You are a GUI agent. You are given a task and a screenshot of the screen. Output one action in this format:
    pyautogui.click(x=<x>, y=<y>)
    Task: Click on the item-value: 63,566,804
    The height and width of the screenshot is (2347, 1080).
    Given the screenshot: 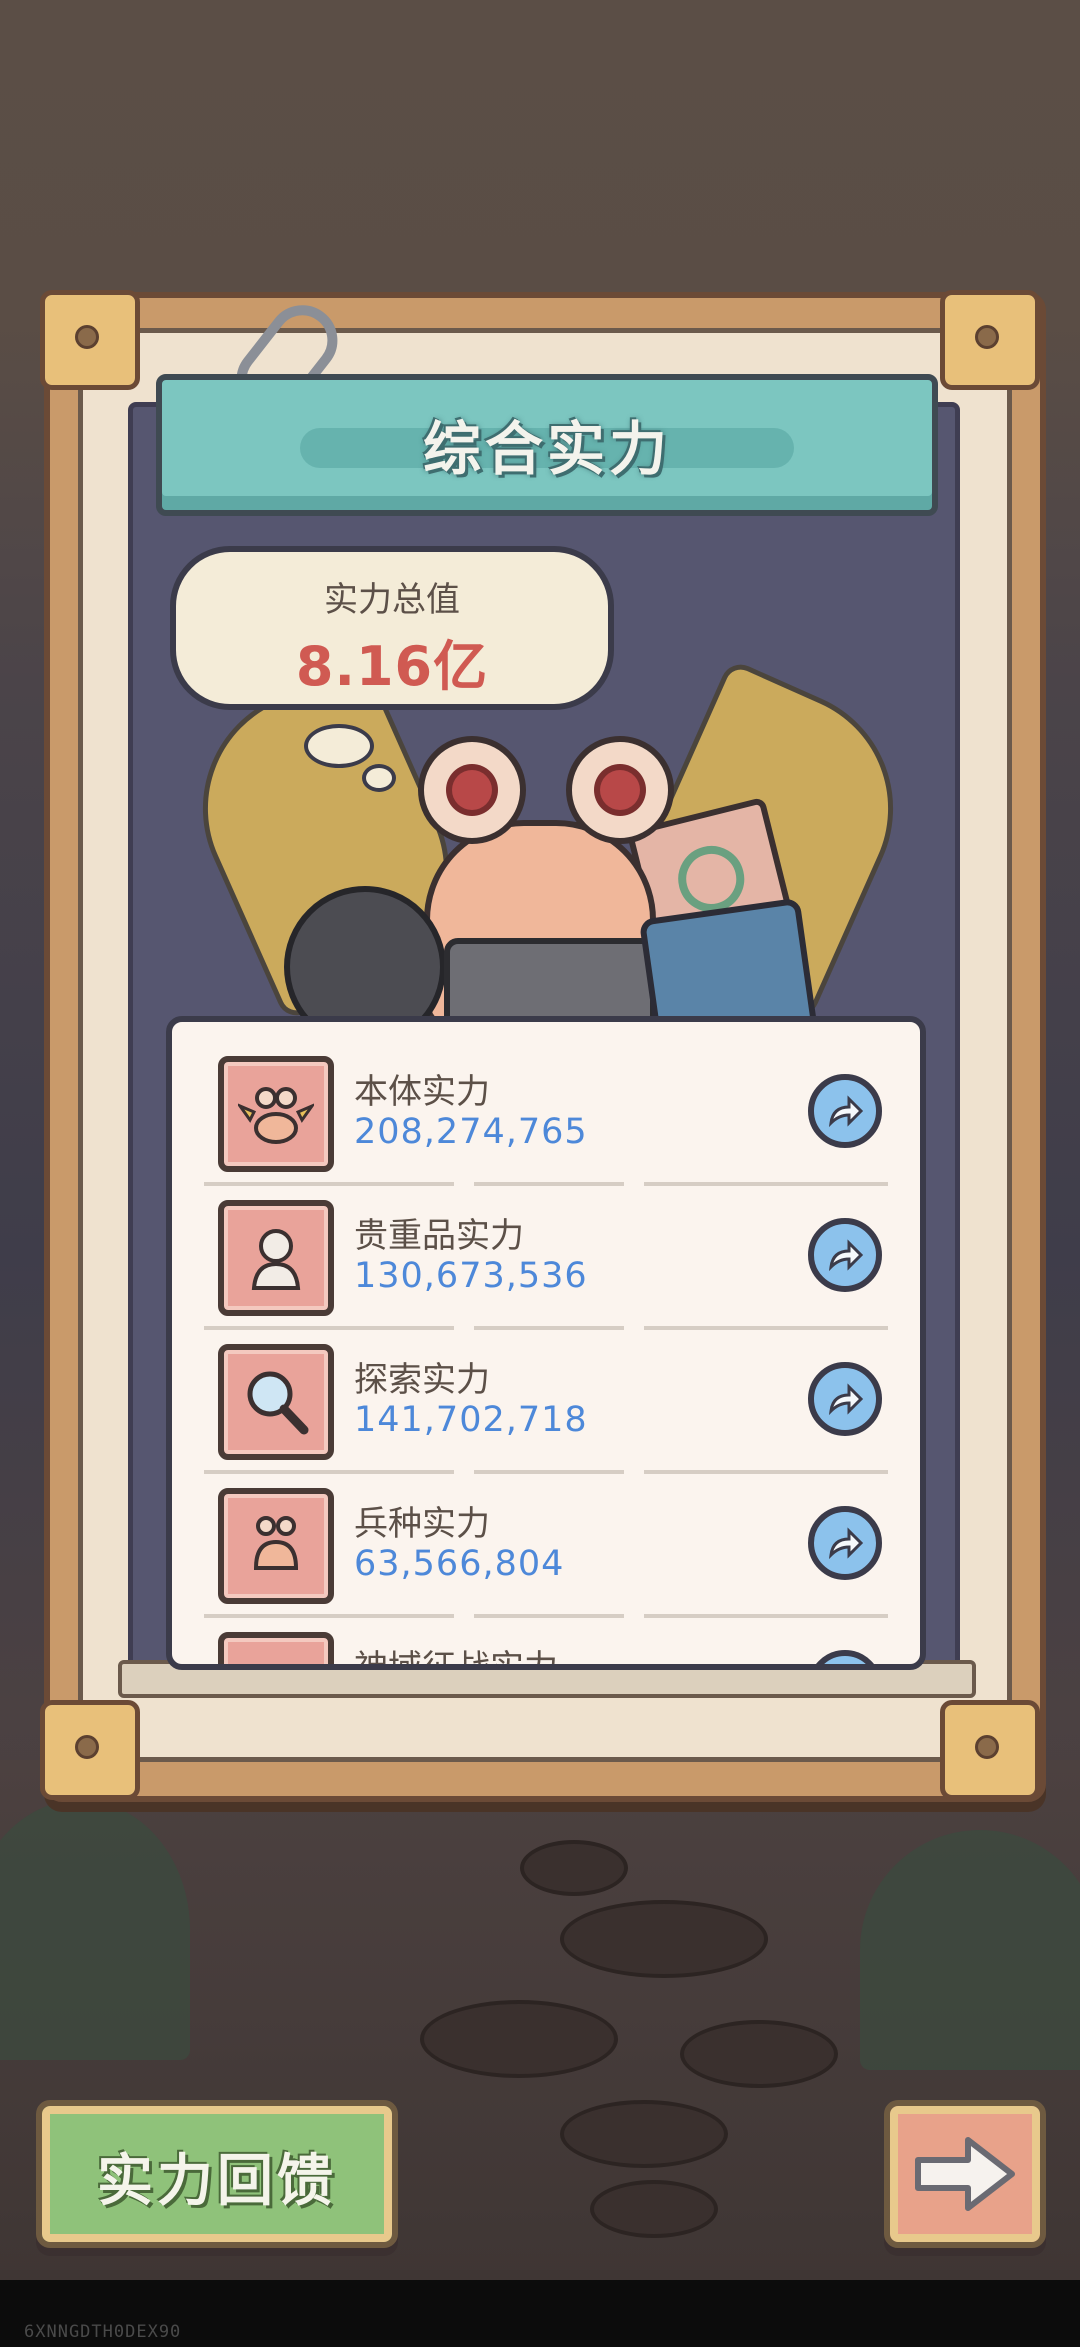 What is the action you would take?
    pyautogui.click(x=459, y=1564)
    